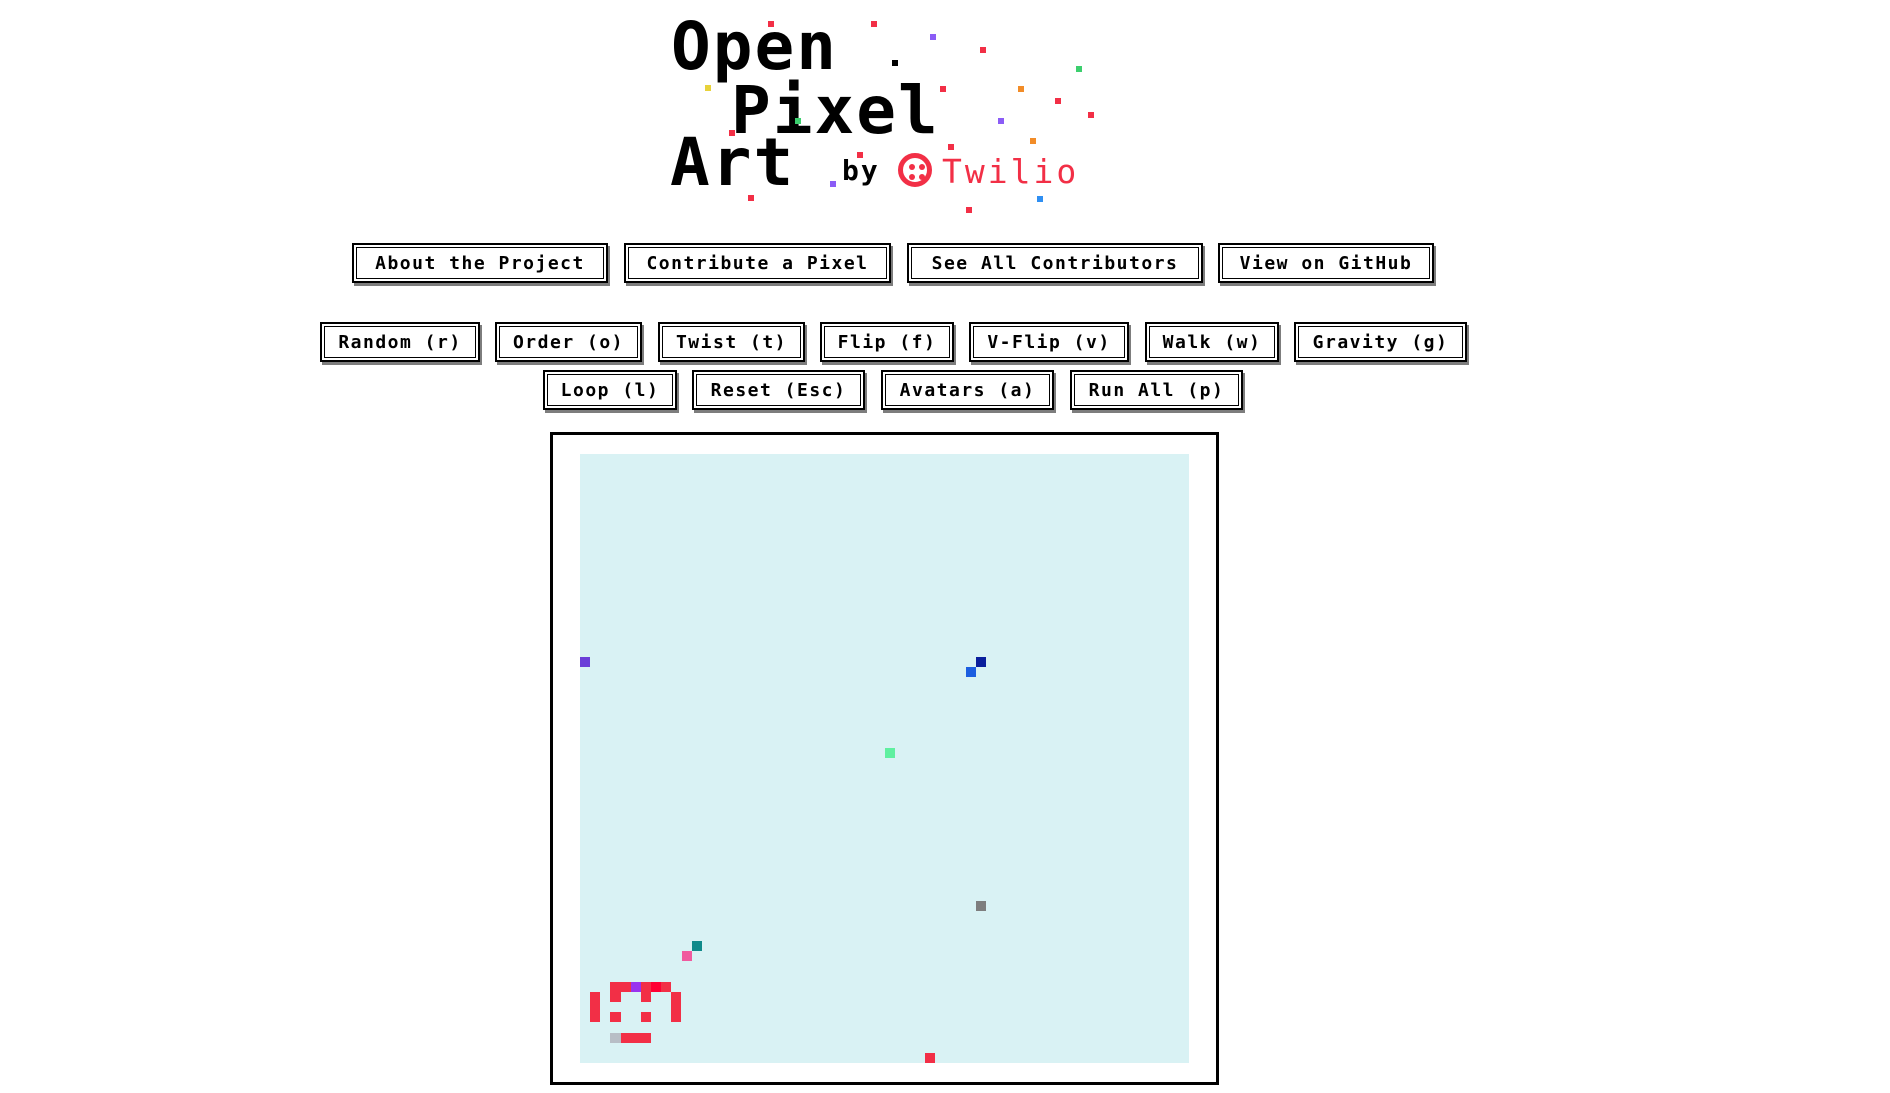  Describe the element at coordinates (1055, 263) in the screenshot. I see `see-contributors-button: See All Contributors` at that location.